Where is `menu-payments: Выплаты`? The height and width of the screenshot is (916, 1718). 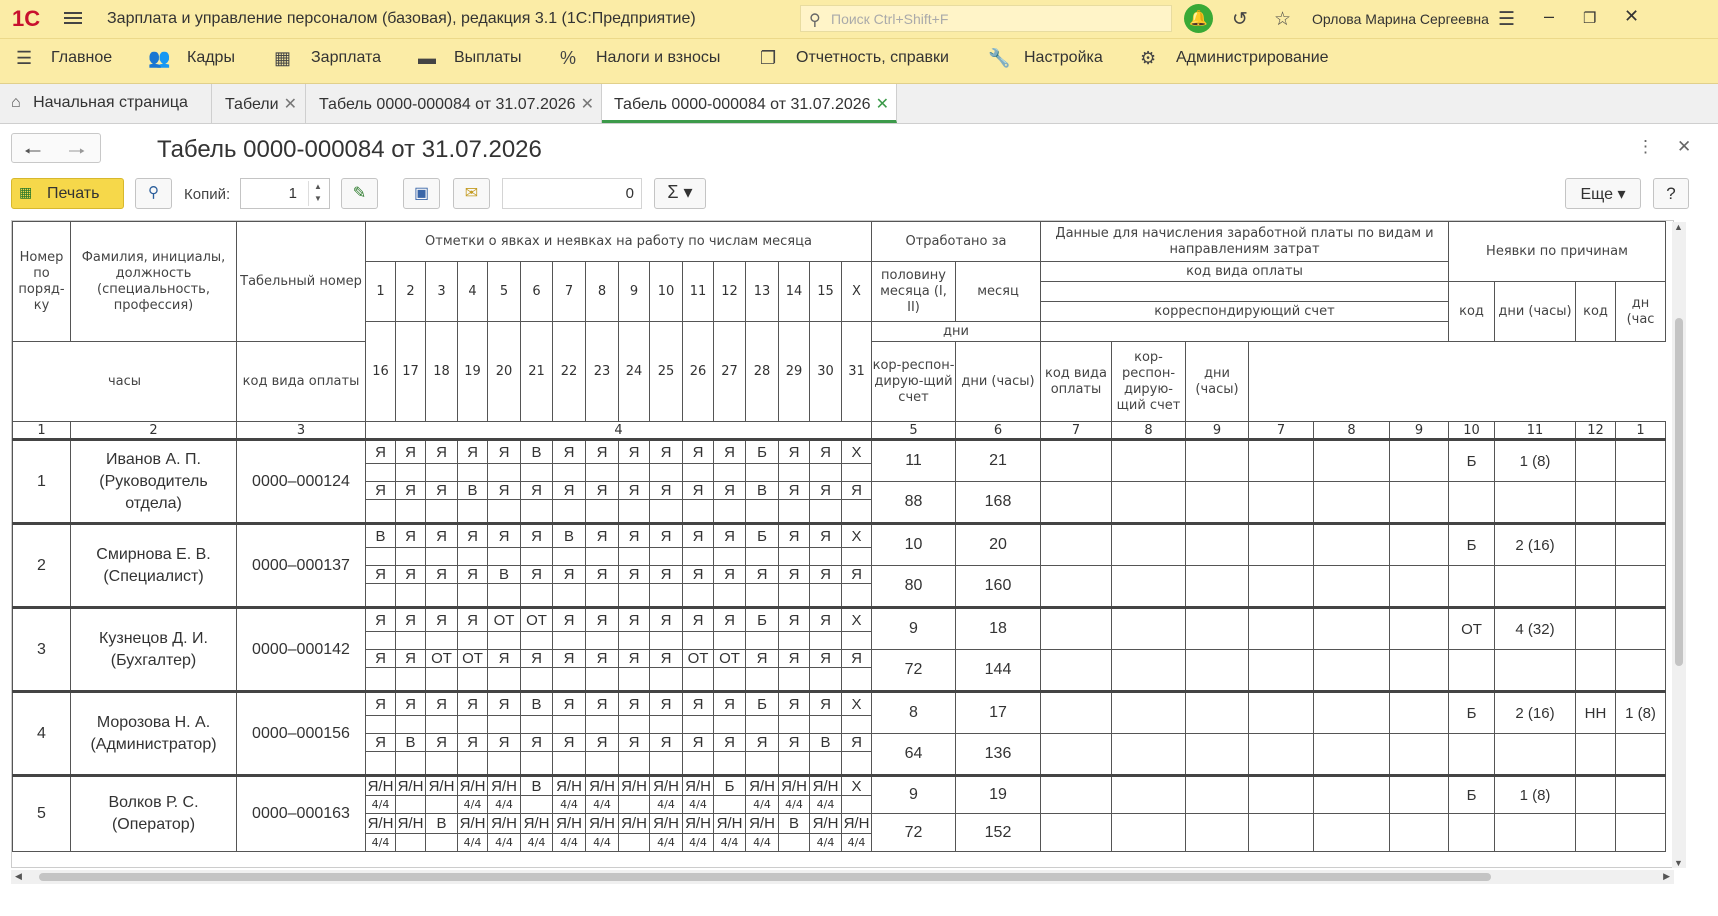 menu-payments: Выплаты is located at coordinates (488, 58).